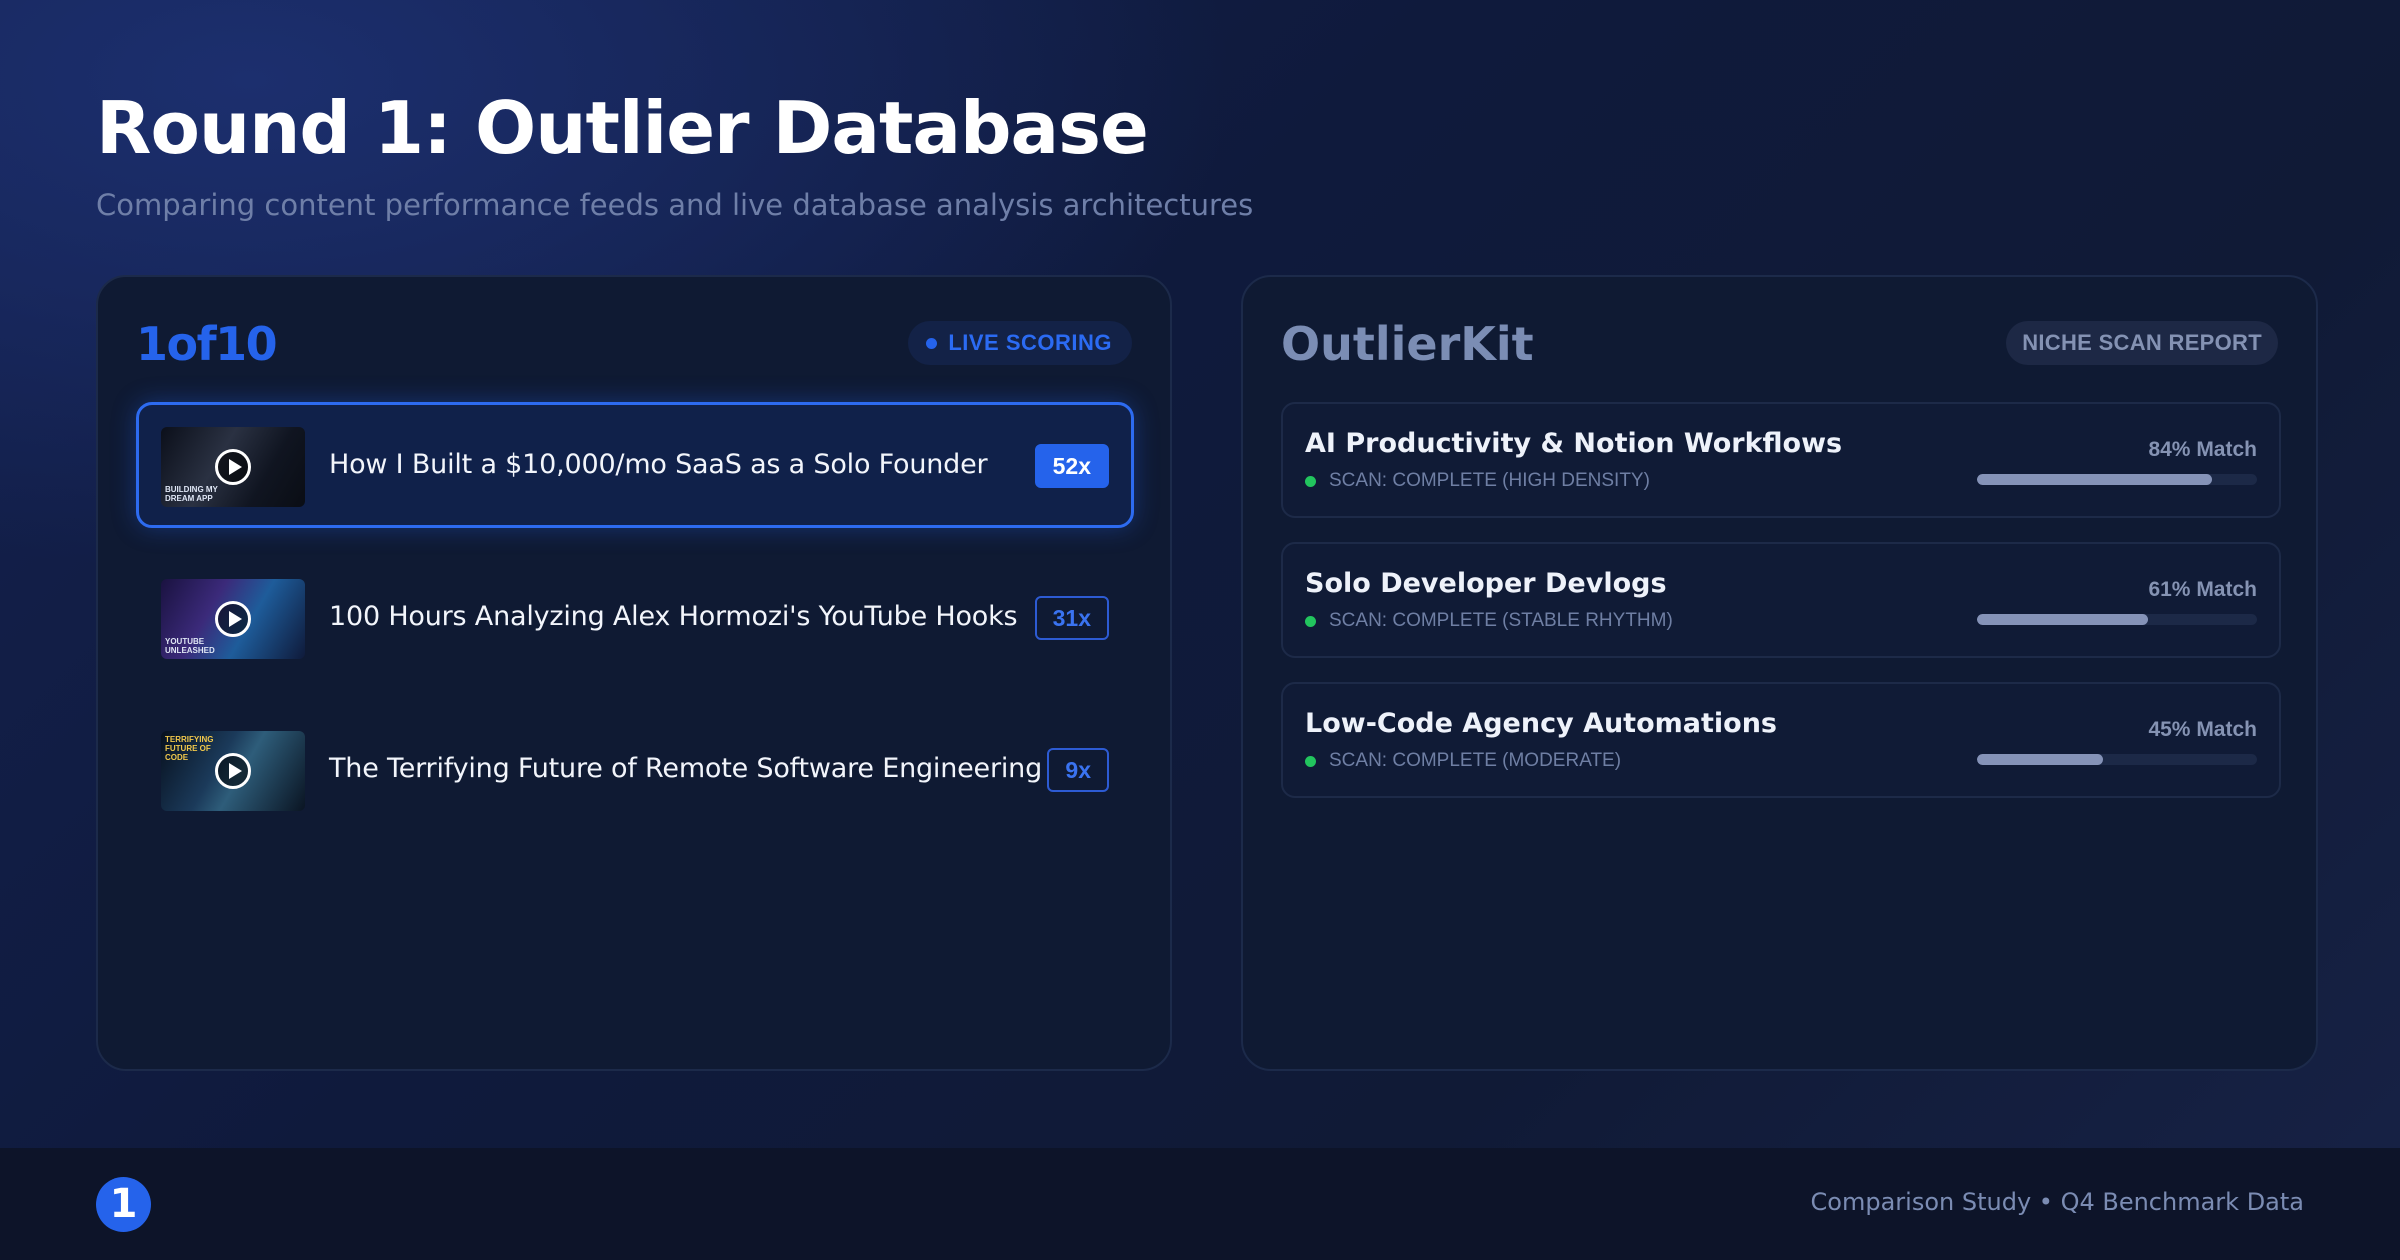 The height and width of the screenshot is (1260, 2400). What do you see at coordinates (1071, 466) in the screenshot?
I see `outlier-score-badge: 52x` at bounding box center [1071, 466].